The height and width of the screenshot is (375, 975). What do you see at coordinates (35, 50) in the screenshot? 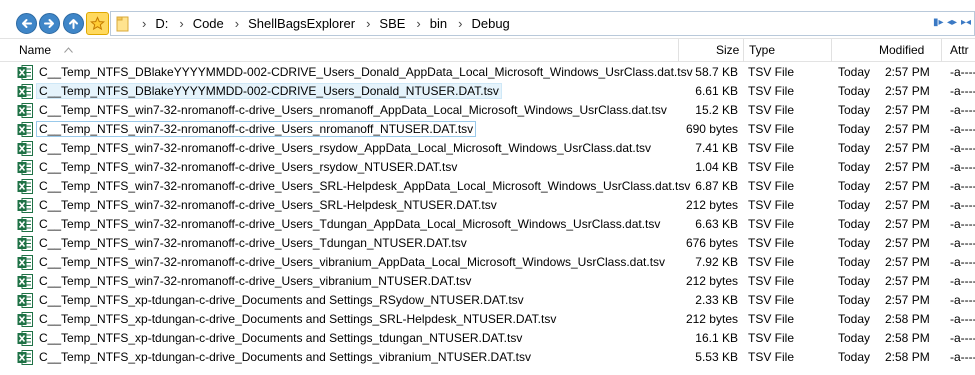
I see `column-header-name: Name` at bounding box center [35, 50].